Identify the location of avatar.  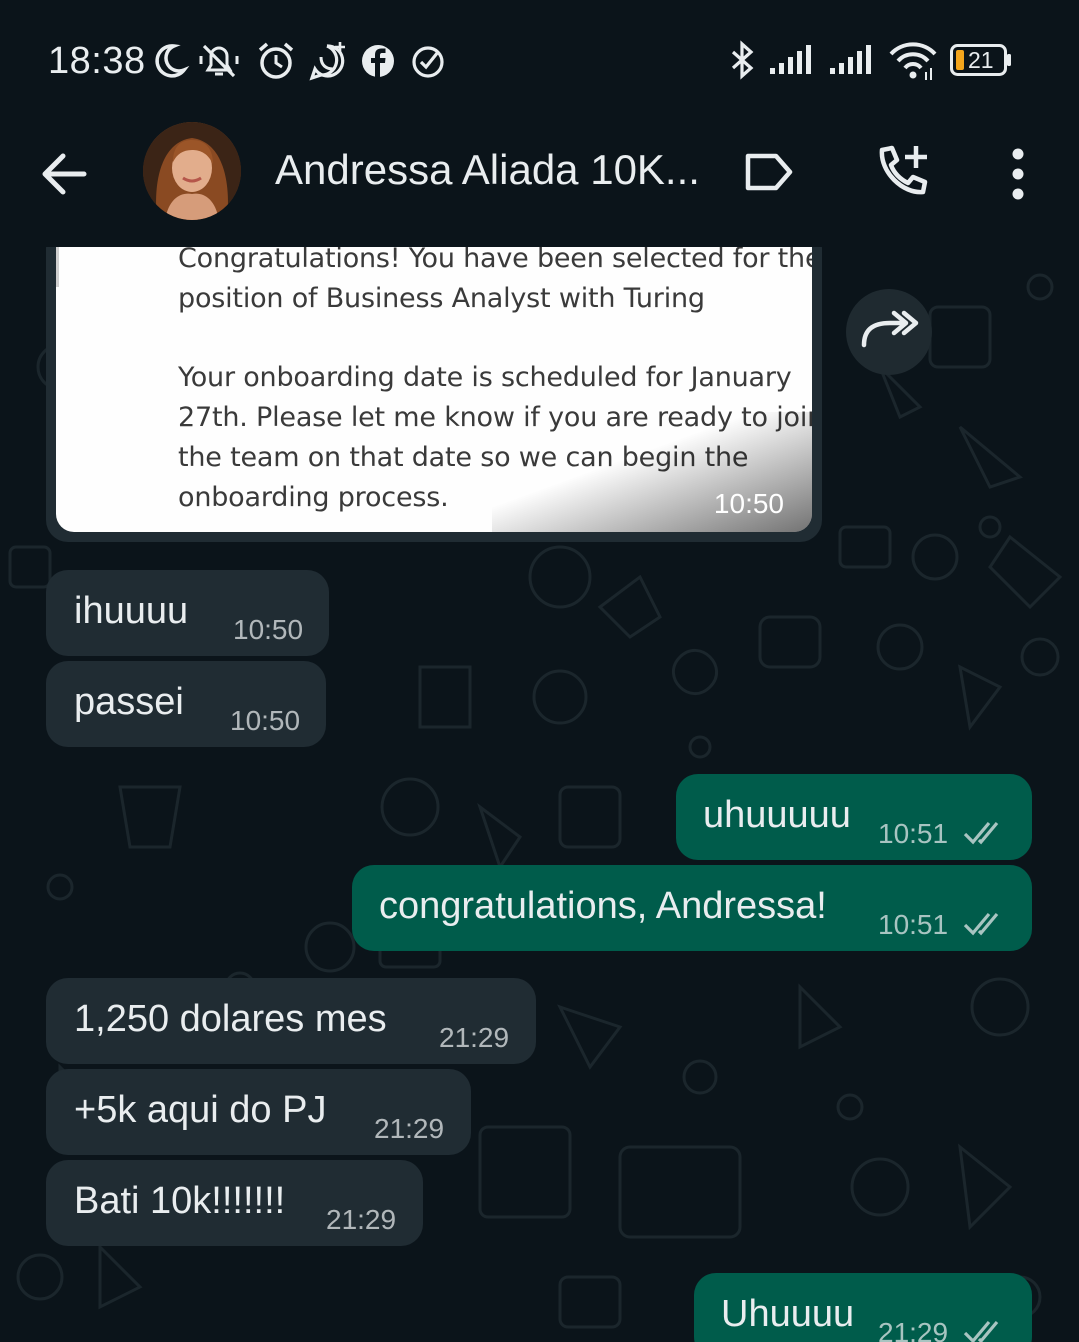
(192, 171).